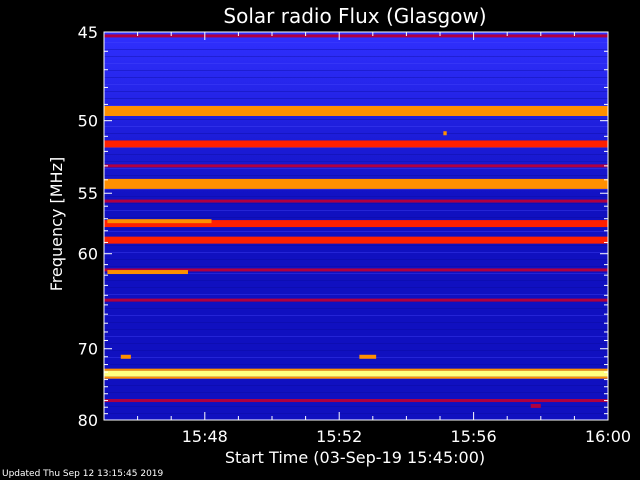  Describe the element at coordinates (339, 436) in the screenshot. I see `x-tick-label: 15:52` at that location.